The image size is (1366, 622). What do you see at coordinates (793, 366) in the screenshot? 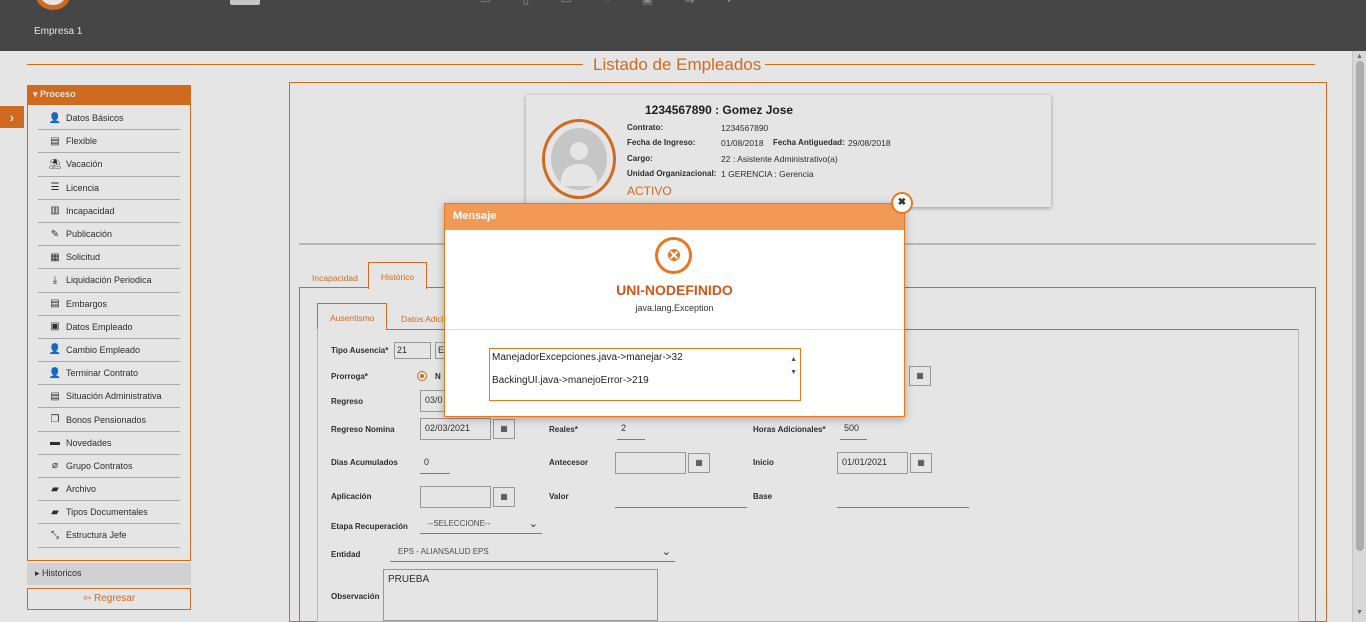
I see `textarea-scroll-arrows-icon: ▲ ▼` at bounding box center [793, 366].